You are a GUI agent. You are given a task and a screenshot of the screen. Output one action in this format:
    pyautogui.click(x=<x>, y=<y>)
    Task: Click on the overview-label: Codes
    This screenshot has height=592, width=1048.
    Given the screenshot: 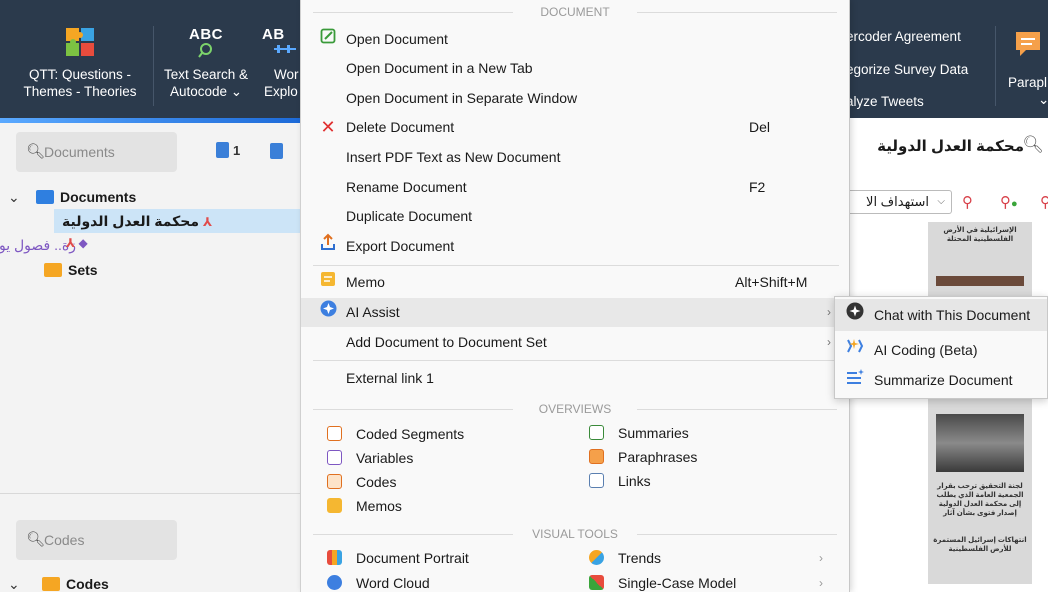 What is the action you would take?
    pyautogui.click(x=376, y=482)
    